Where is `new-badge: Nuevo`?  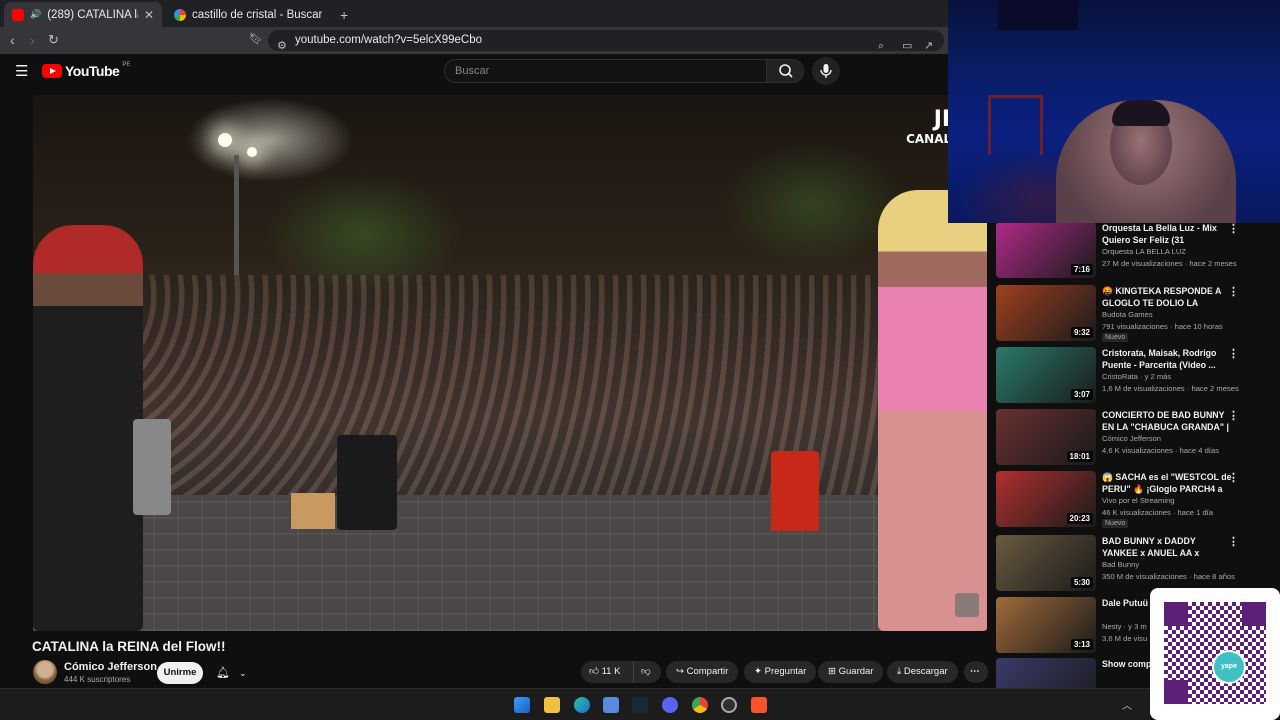
new-badge: Nuevo is located at coordinates (1115, 337).